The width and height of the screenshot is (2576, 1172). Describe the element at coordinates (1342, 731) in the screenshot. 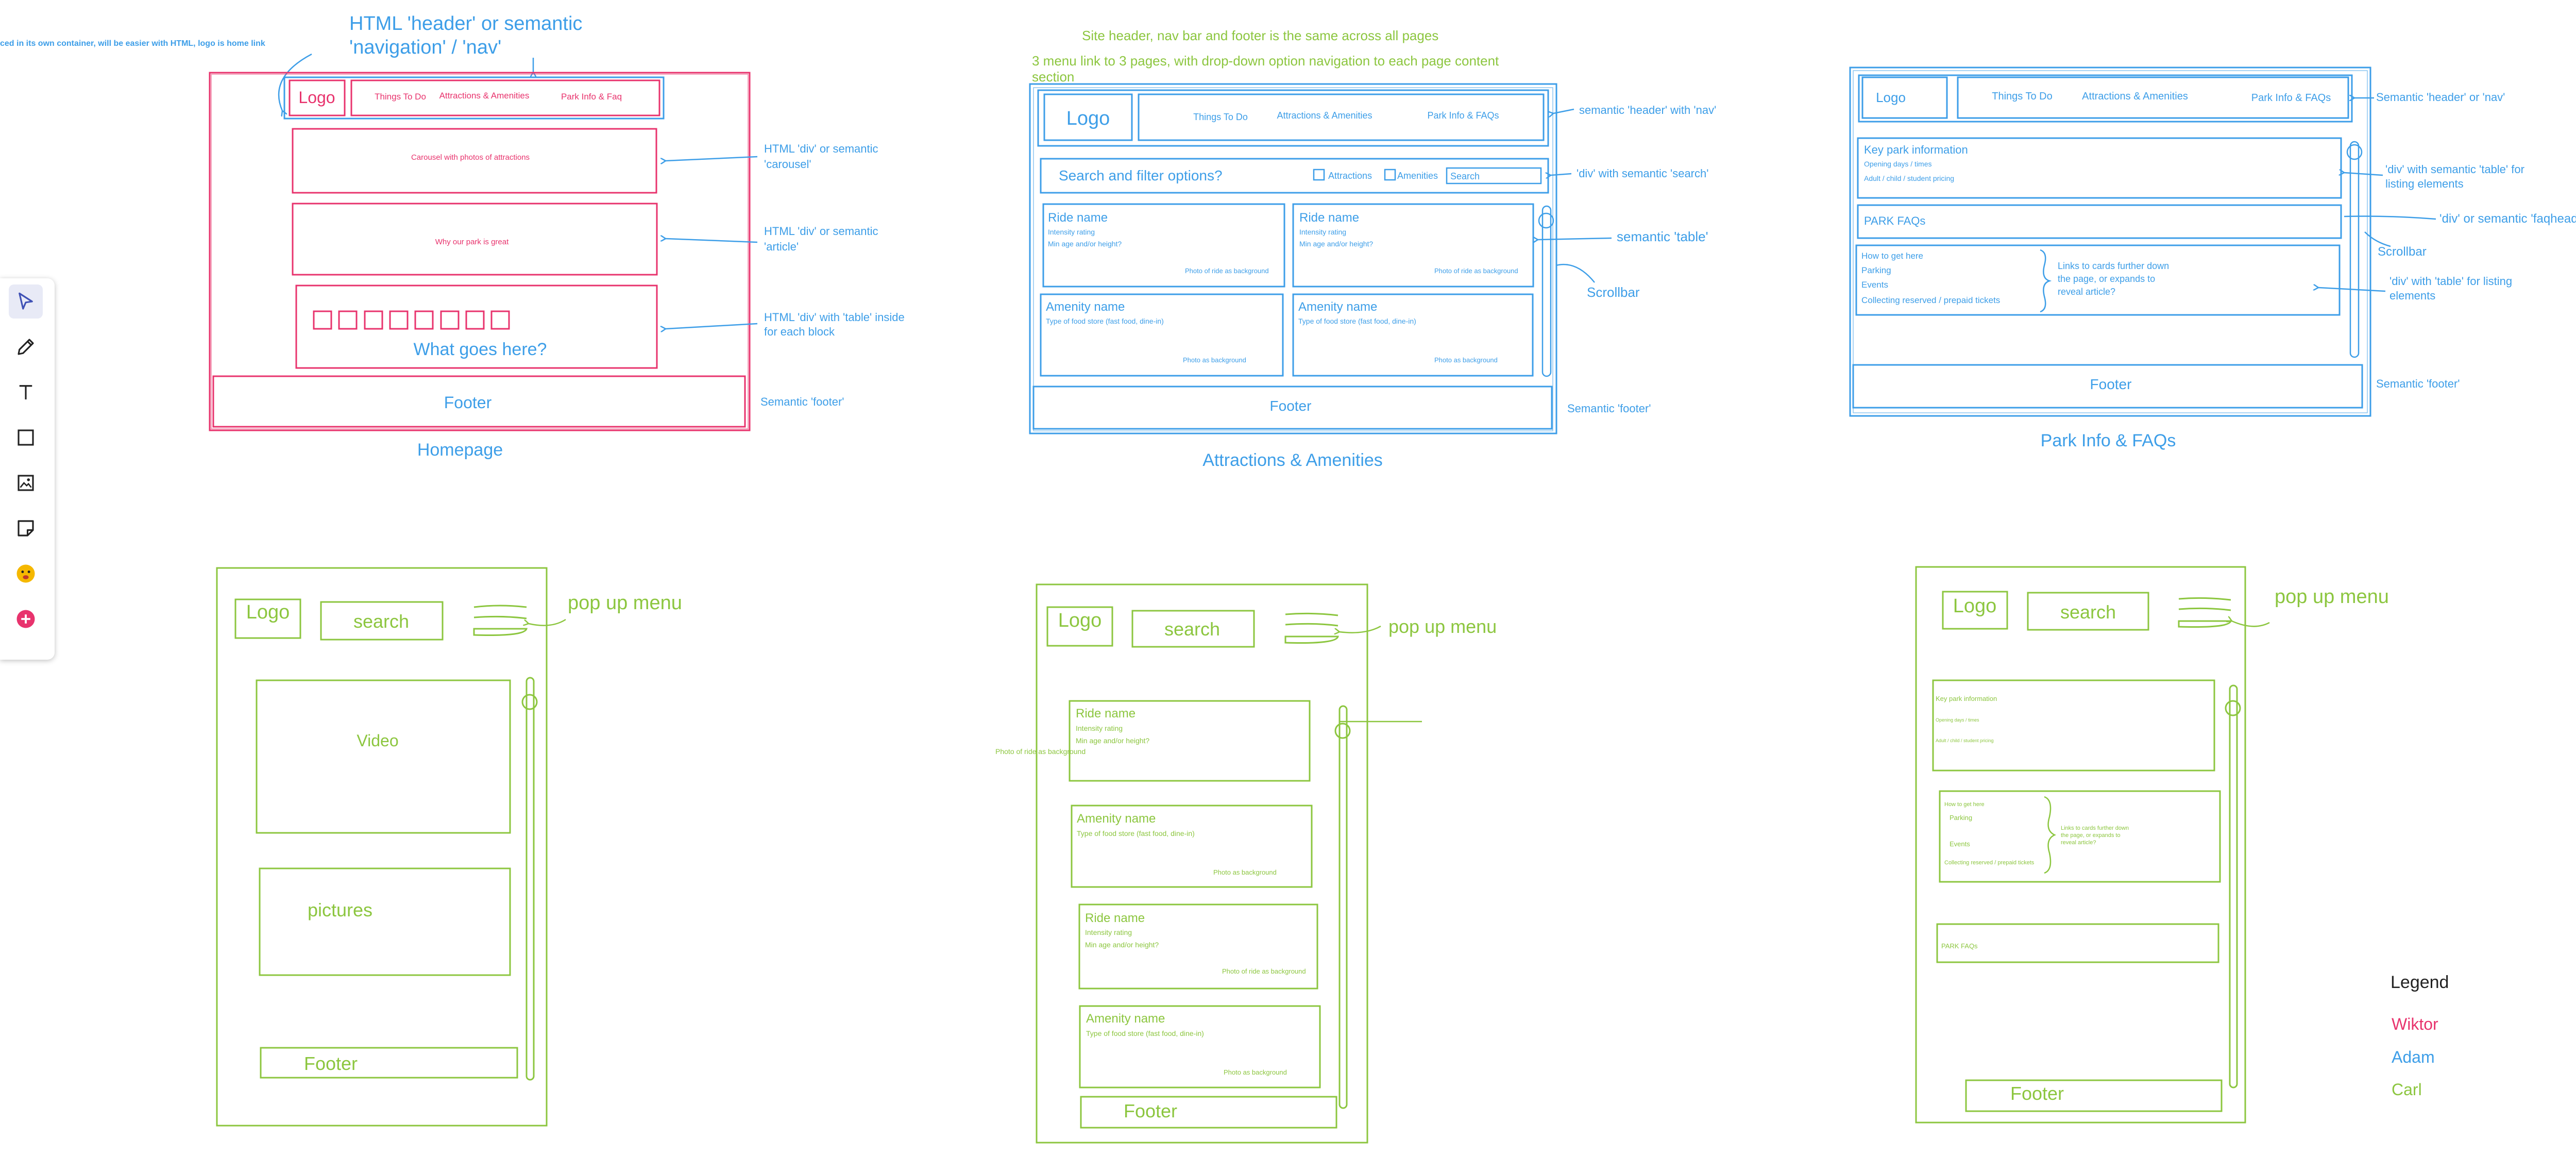

I see `mobile-attr-scroll-thumb` at that location.